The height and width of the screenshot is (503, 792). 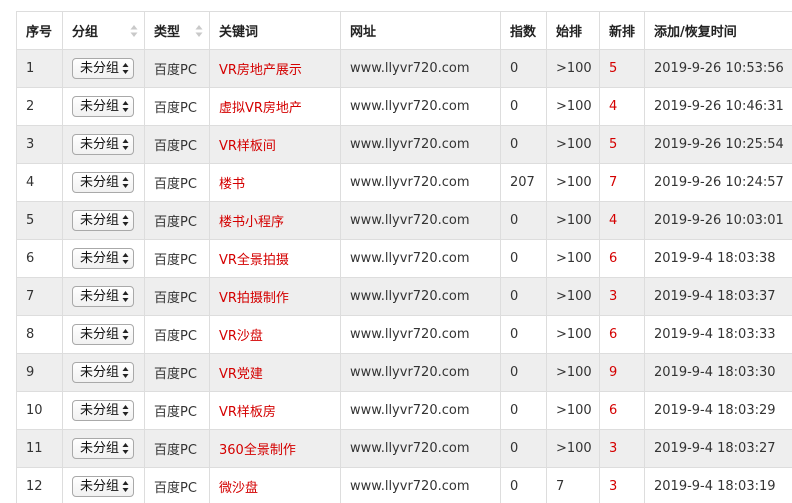 I want to click on cell-index: 12, so click(x=39, y=485).